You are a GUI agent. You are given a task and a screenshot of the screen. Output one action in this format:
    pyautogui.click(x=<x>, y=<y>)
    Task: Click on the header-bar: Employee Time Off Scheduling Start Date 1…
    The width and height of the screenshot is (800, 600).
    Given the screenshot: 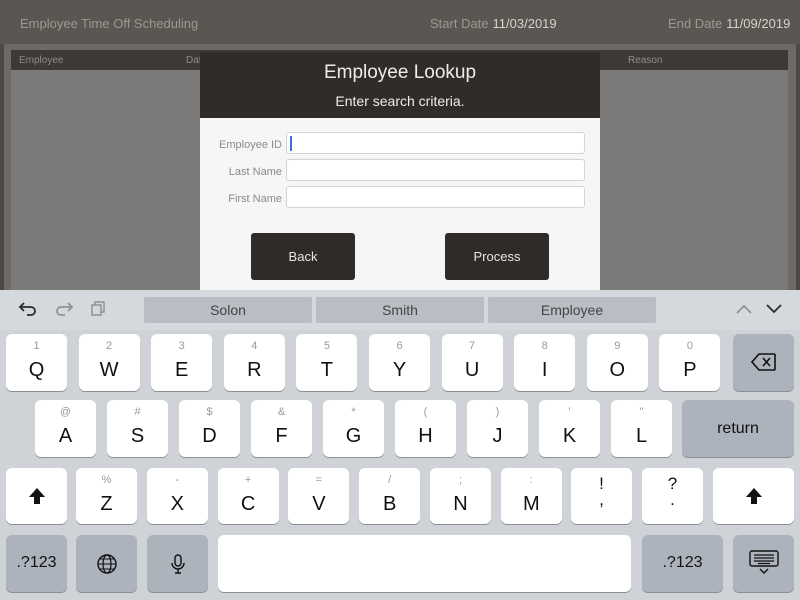 What is the action you would take?
    pyautogui.click(x=400, y=22)
    